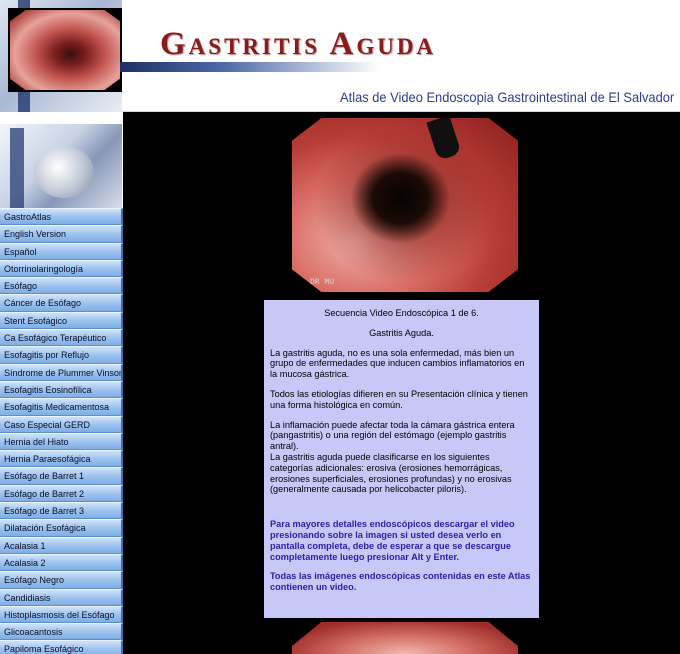  Describe the element at coordinates (61, 251) in the screenshot. I see `nav-item-espanol: Español` at that location.